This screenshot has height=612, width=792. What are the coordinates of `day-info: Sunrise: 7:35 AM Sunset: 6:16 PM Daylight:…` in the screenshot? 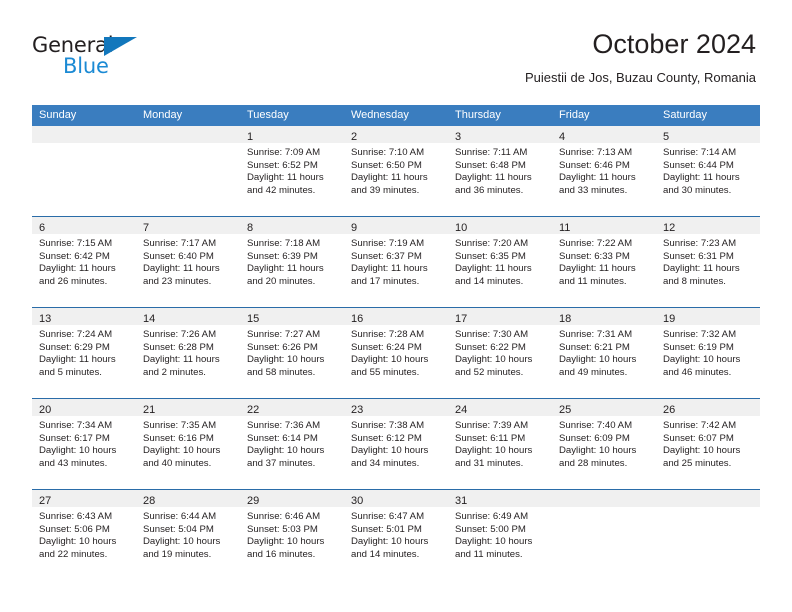 It's located at (188, 443).